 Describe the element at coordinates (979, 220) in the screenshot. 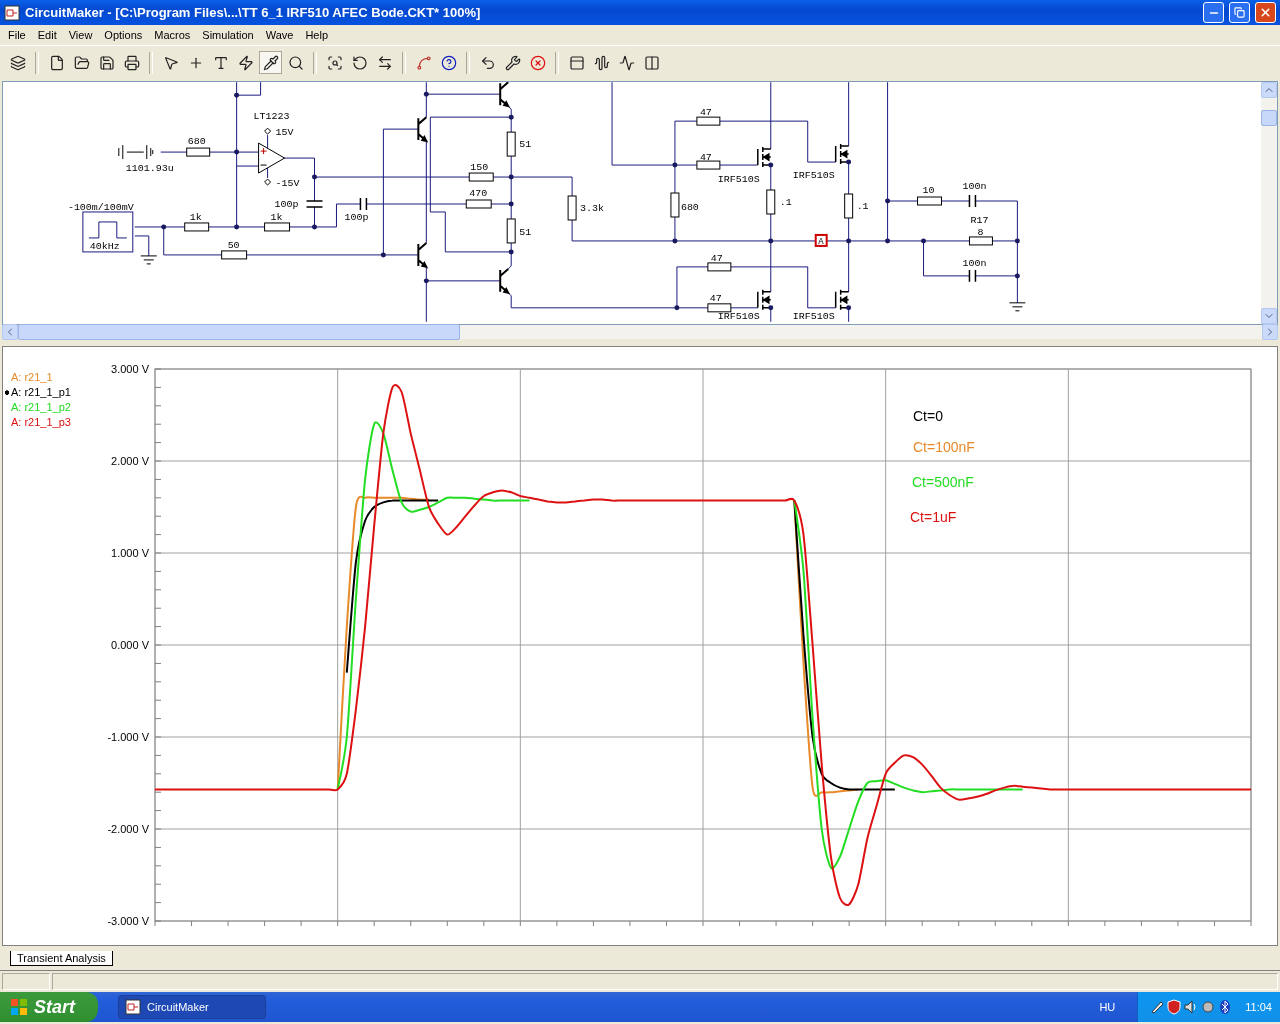

I see `component-label: R17` at that location.